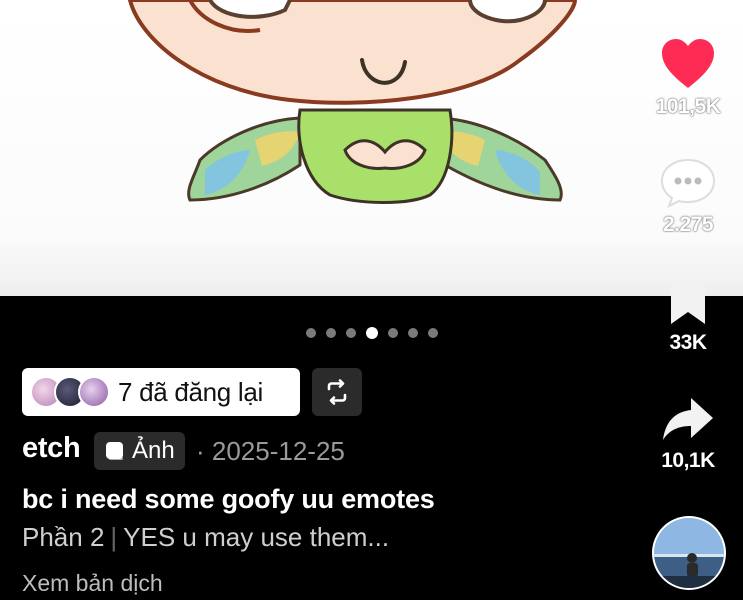  What do you see at coordinates (63, 537) in the screenshot?
I see `part-label: Phần 2` at bounding box center [63, 537].